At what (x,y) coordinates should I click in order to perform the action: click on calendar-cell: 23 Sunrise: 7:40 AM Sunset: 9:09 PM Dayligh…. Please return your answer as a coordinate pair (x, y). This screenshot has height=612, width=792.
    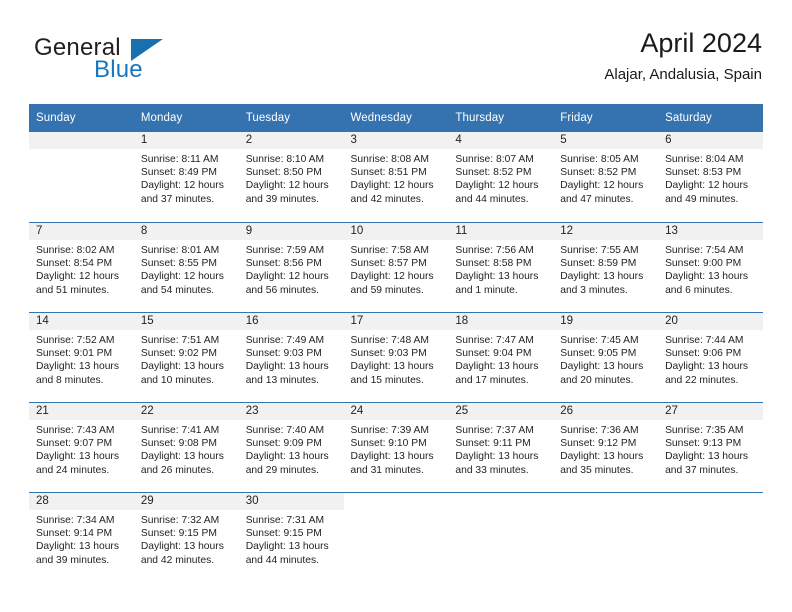
    Looking at the image, I should click on (291, 447).